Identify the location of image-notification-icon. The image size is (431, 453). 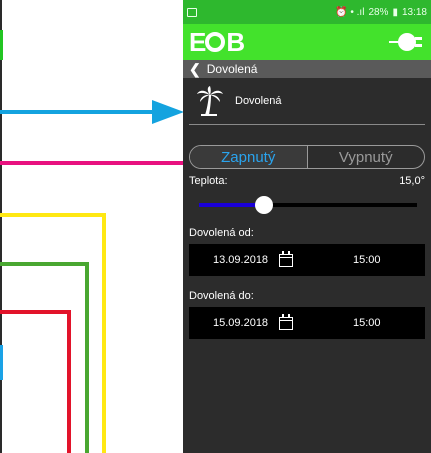
(192, 12).